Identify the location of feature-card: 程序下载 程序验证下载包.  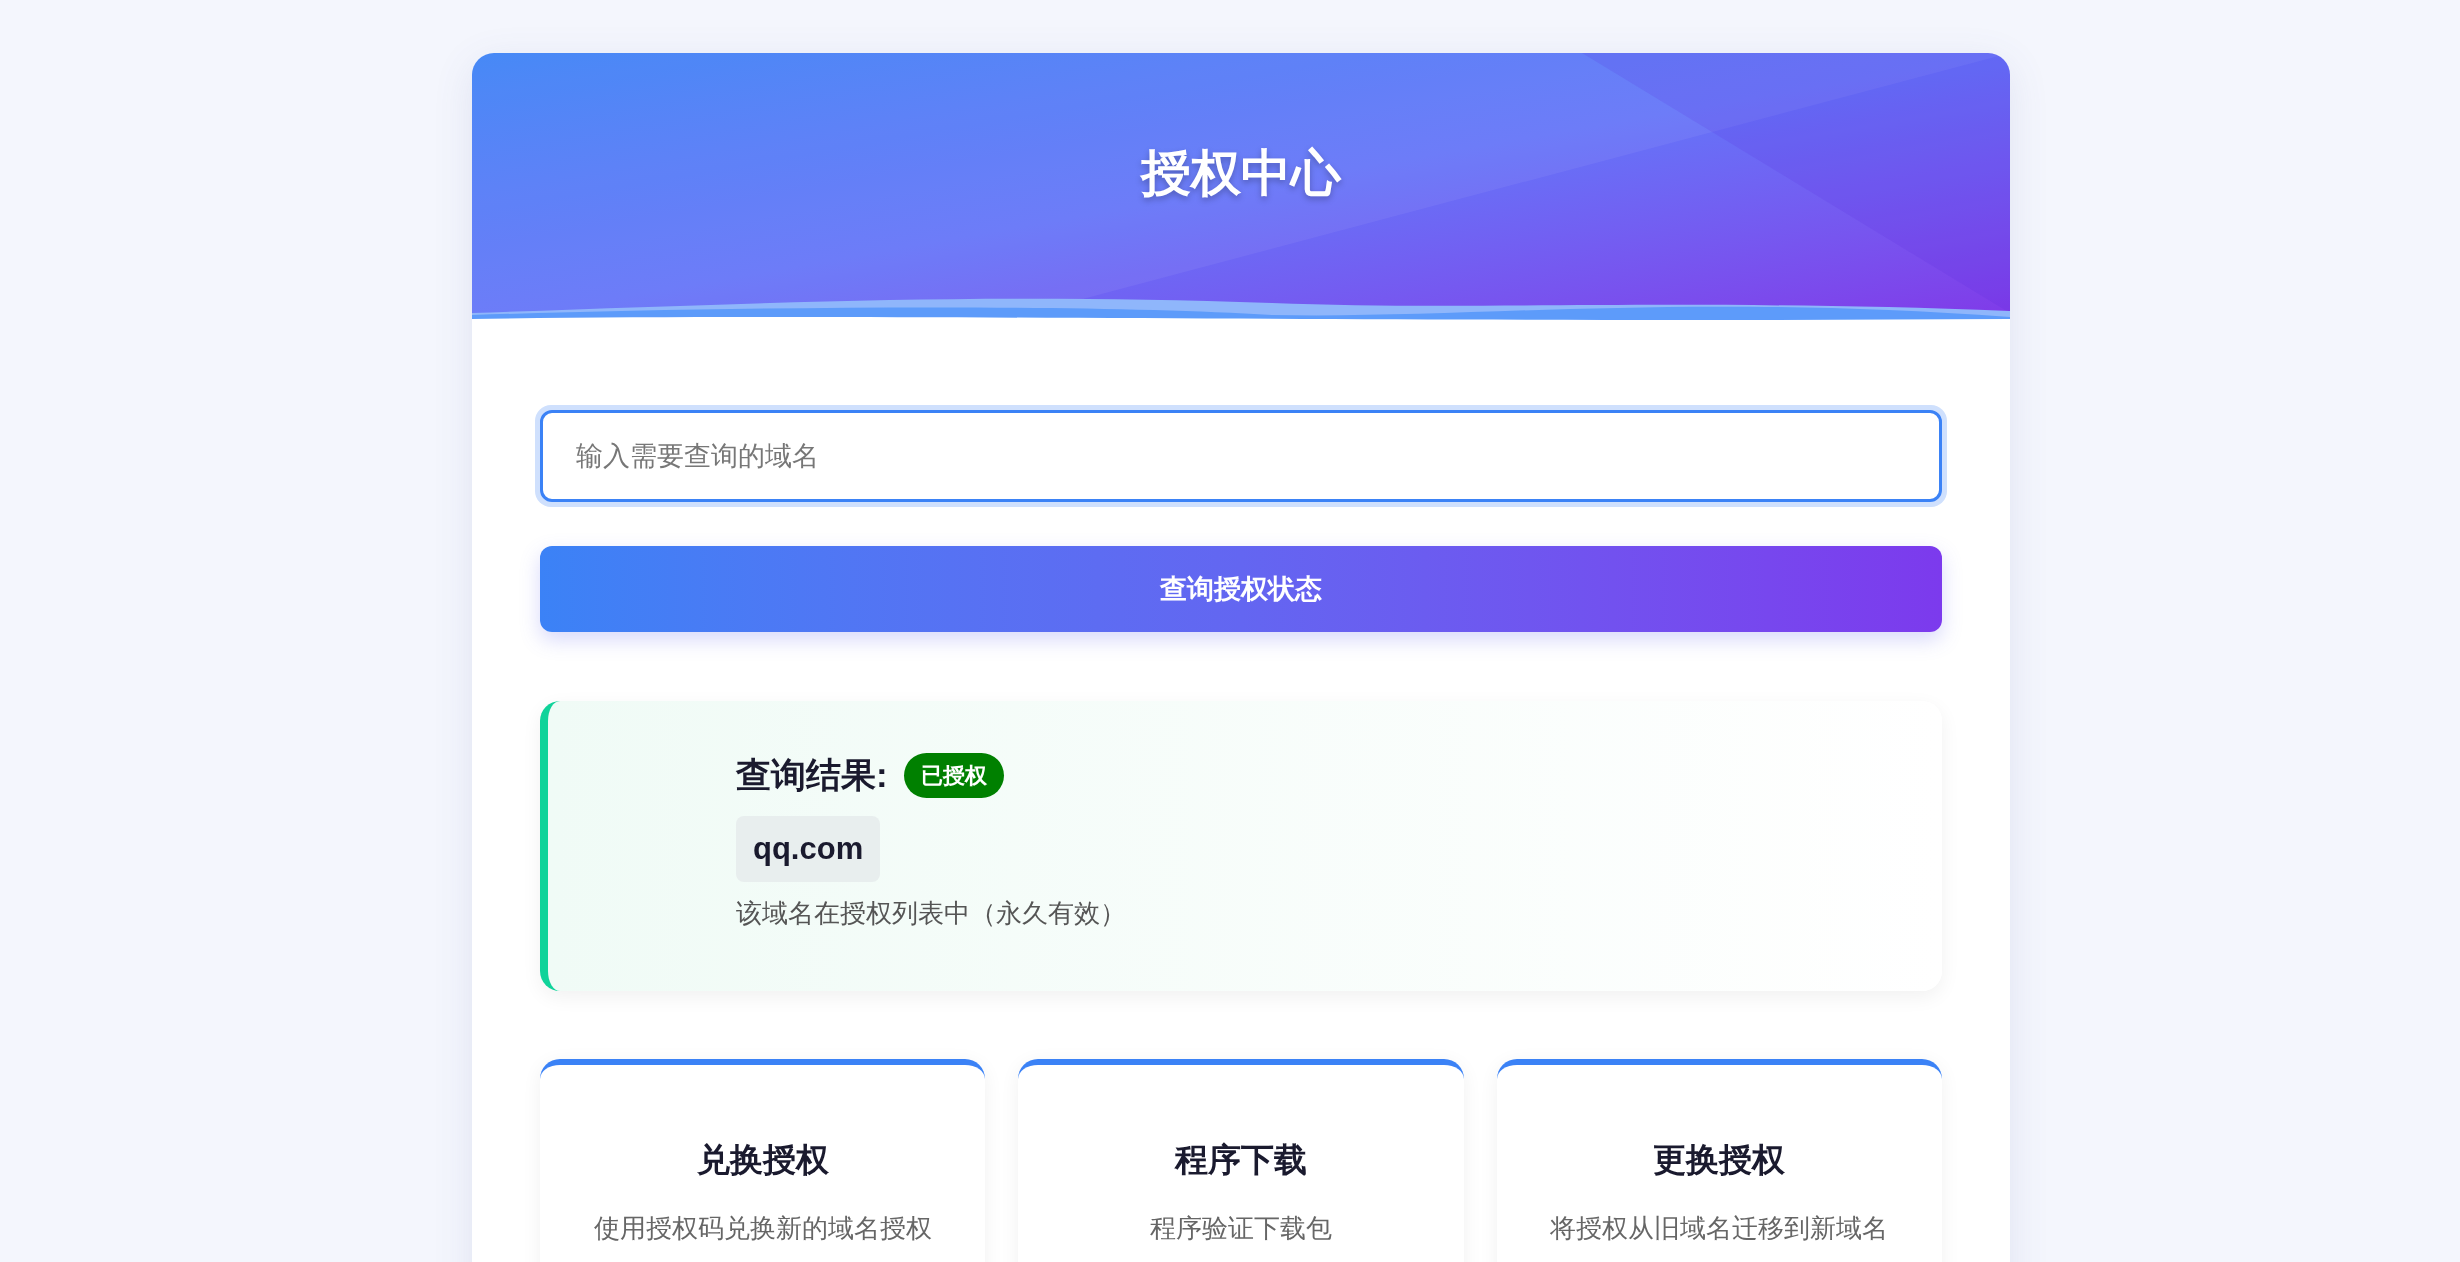
(1241, 1160).